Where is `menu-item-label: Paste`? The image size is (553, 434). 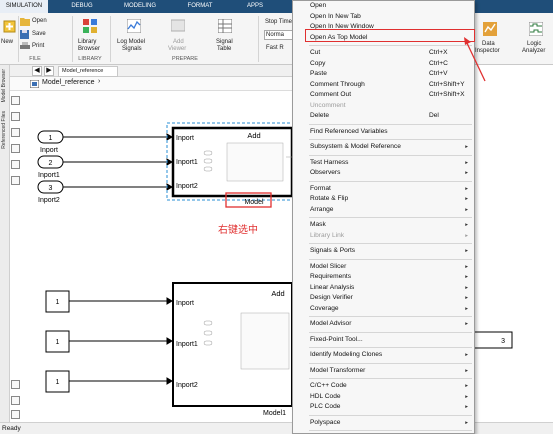 menu-item-label: Paste is located at coordinates (318, 73).